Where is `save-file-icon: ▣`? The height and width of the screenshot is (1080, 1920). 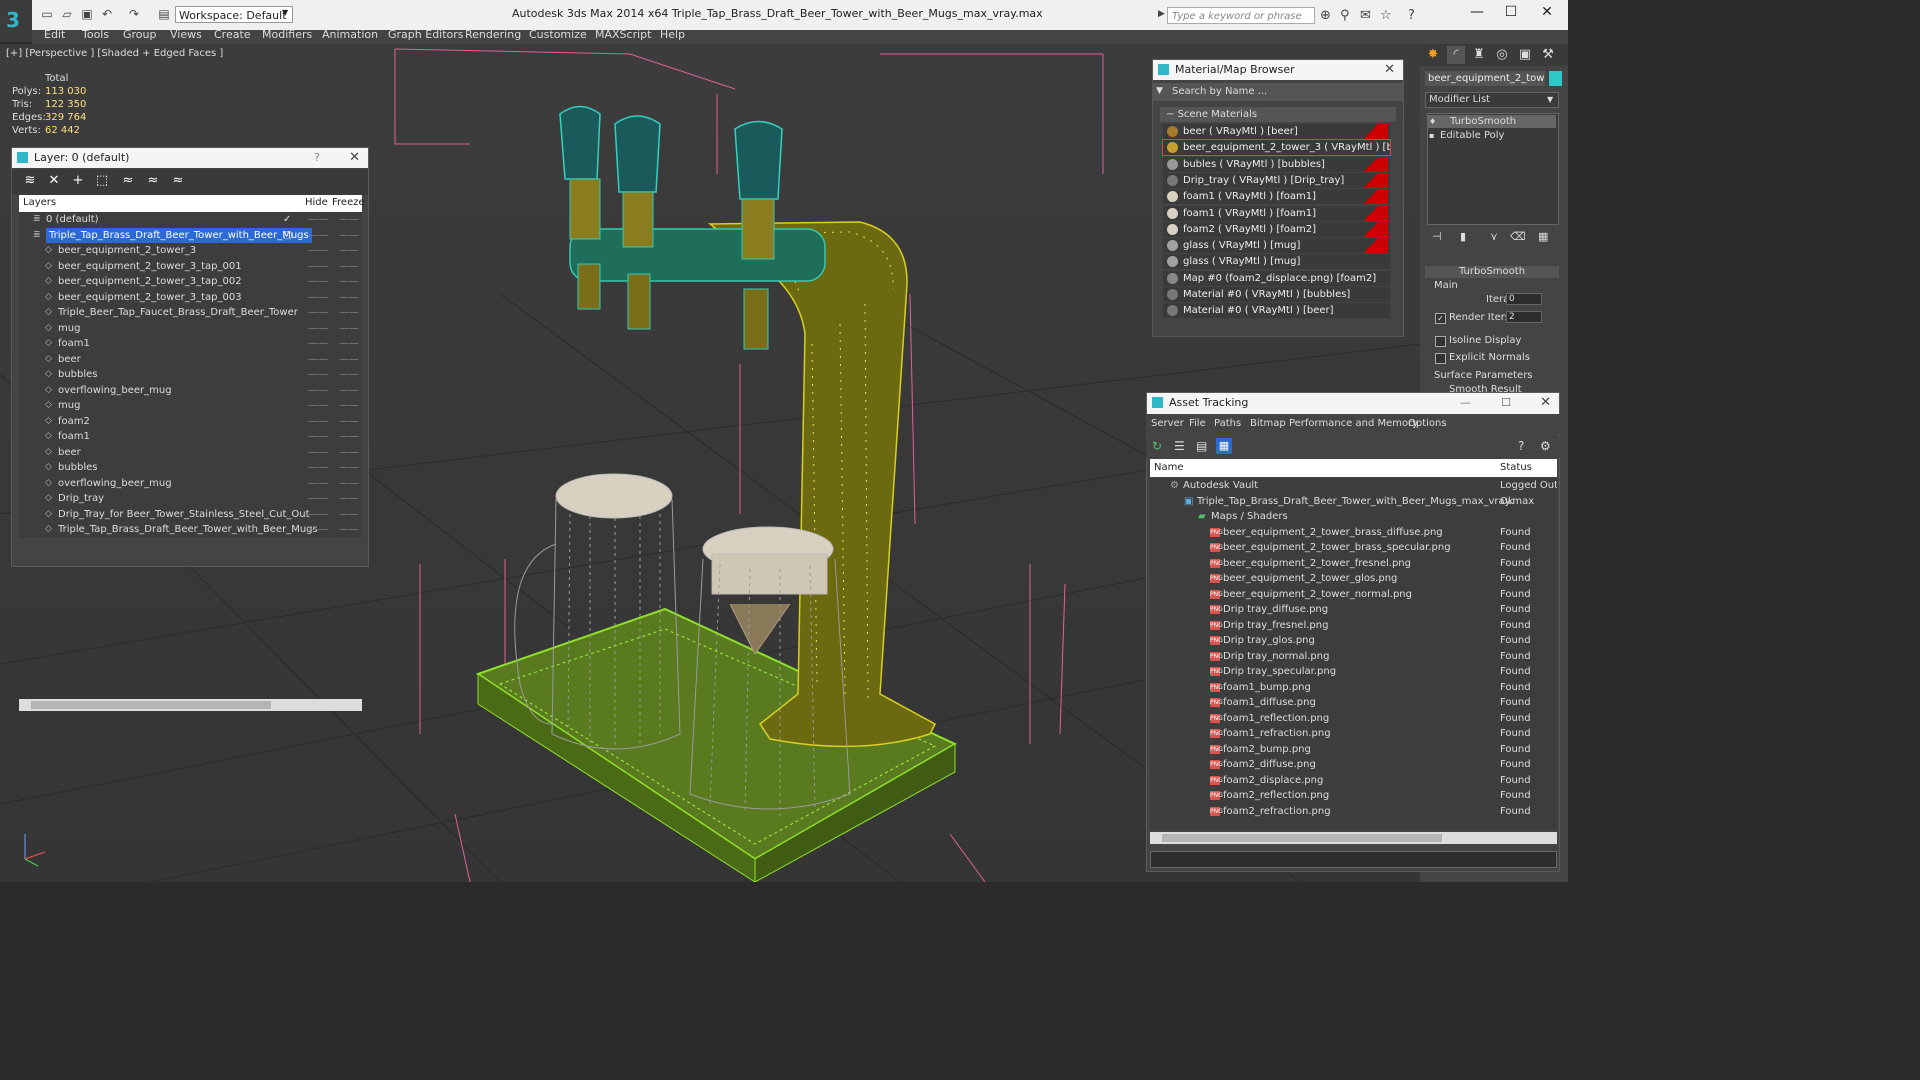 save-file-icon: ▣ is located at coordinates (87, 14).